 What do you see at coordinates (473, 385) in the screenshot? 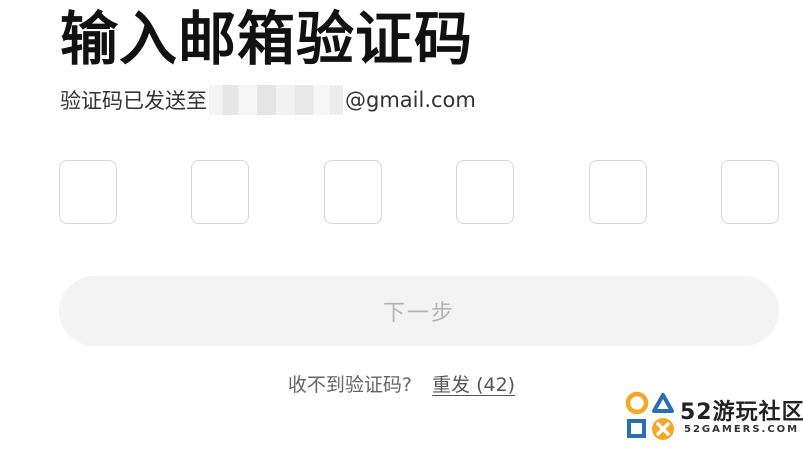
I see `resend-code-link: 重发 (42)` at bounding box center [473, 385].